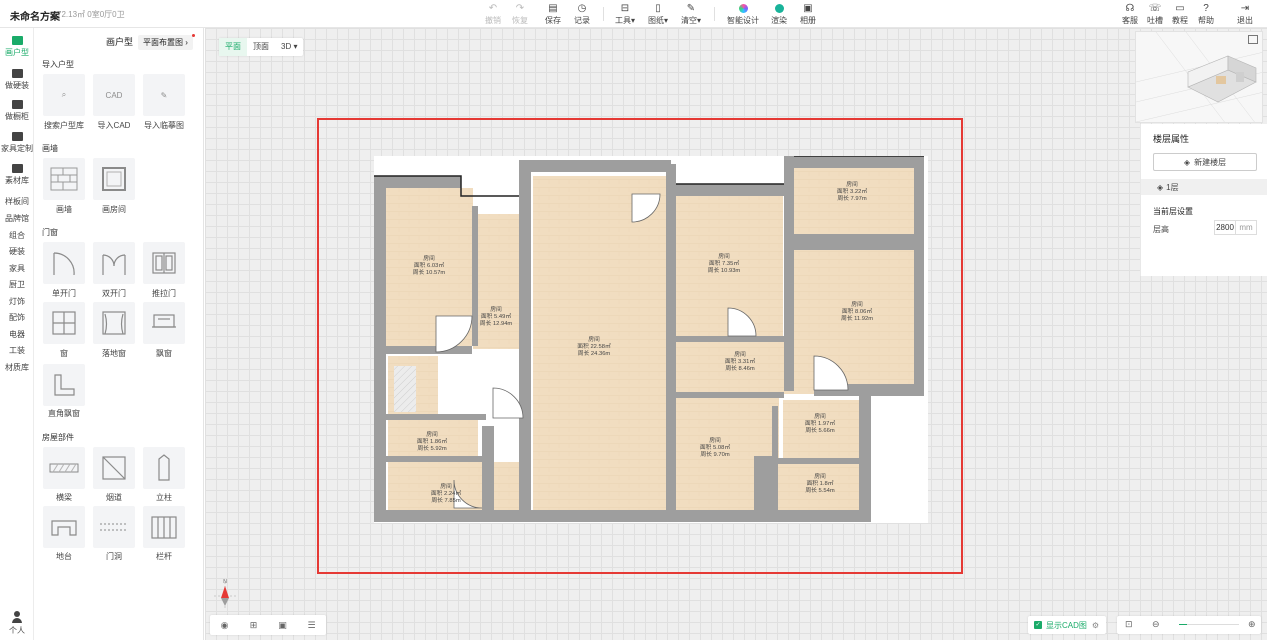  Describe the element at coordinates (1180, 15) in the screenshot. I see `tutorial-button: ▭ 教程` at that location.